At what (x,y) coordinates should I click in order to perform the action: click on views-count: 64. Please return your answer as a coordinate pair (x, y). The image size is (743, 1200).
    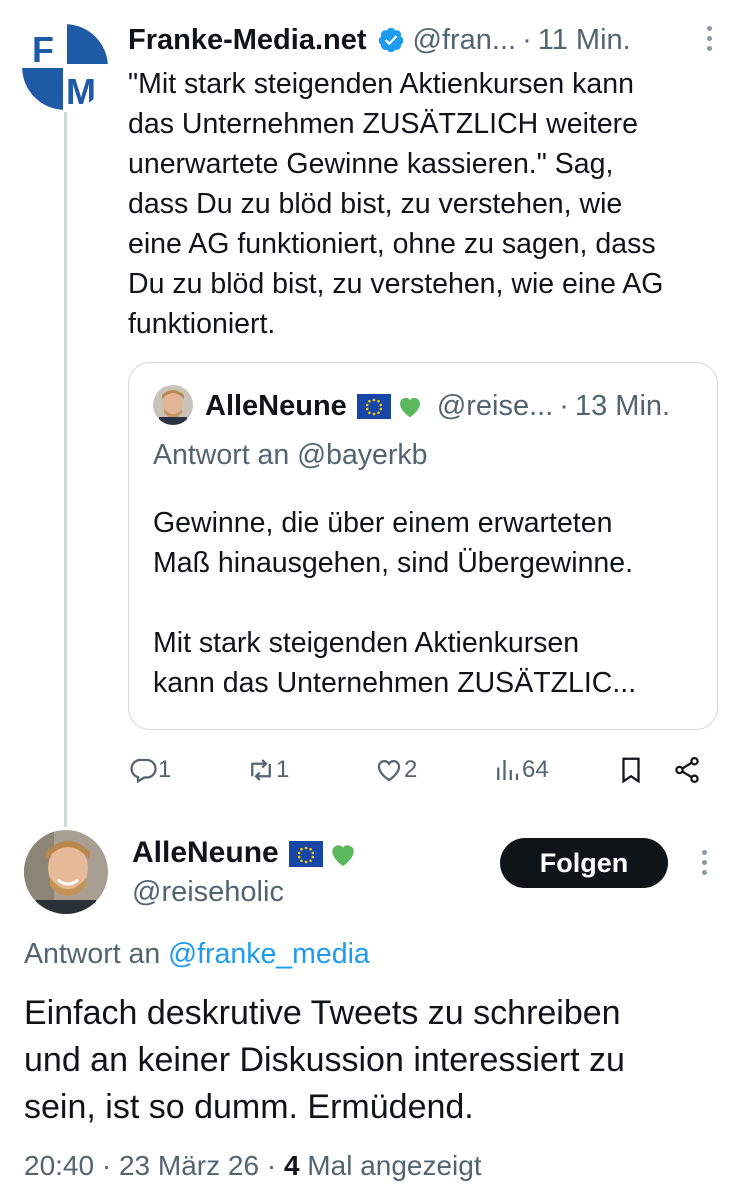
    Looking at the image, I should click on (535, 769).